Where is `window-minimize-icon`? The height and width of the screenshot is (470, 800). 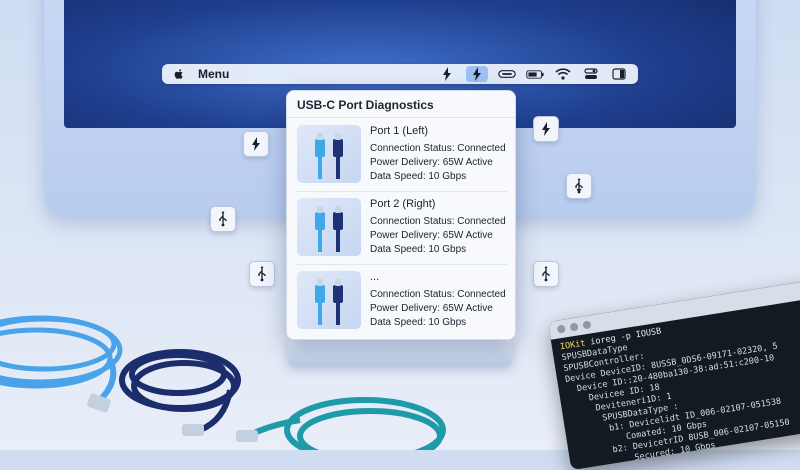
window-minimize-icon is located at coordinates (574, 327).